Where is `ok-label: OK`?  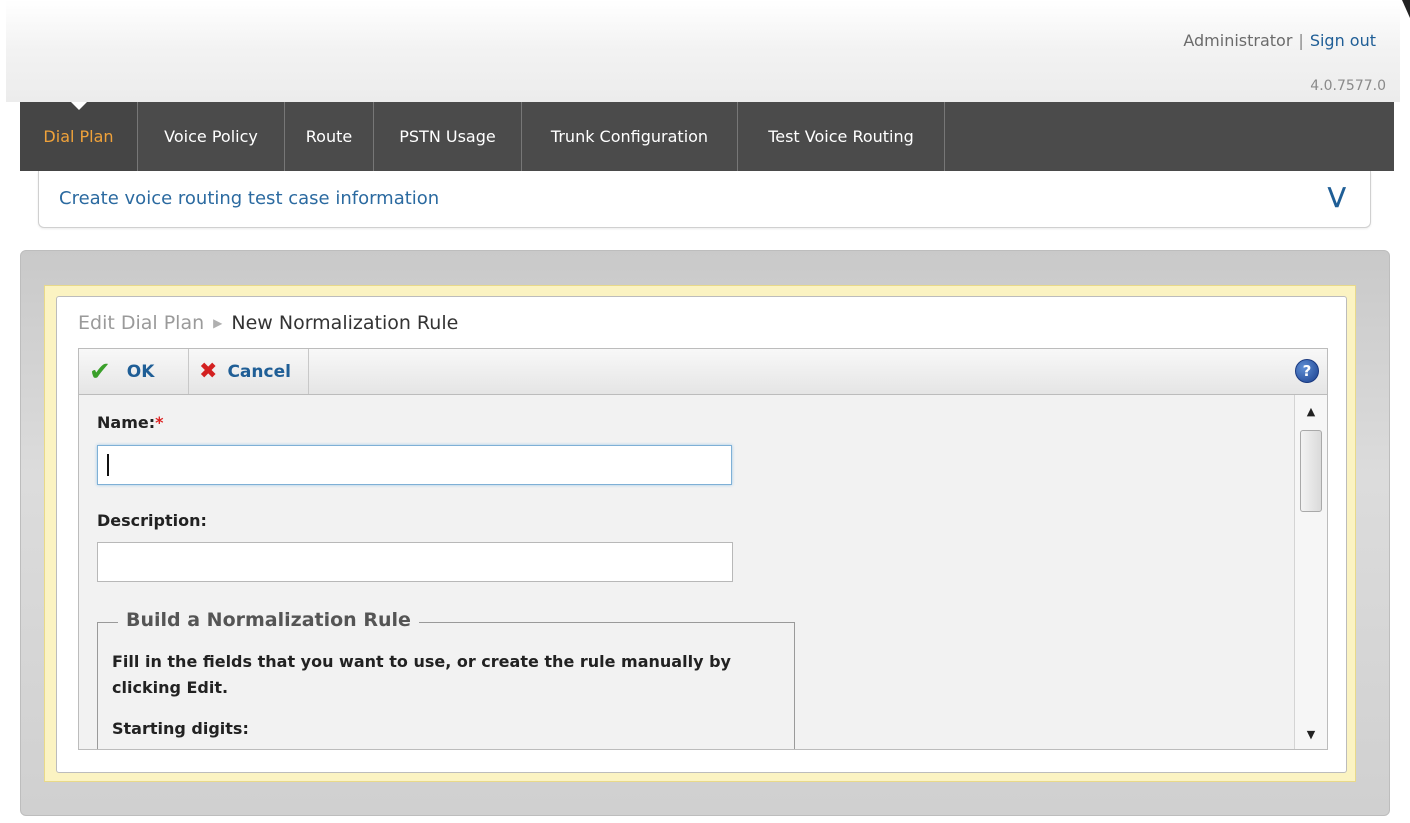 ok-label: OK is located at coordinates (140, 371).